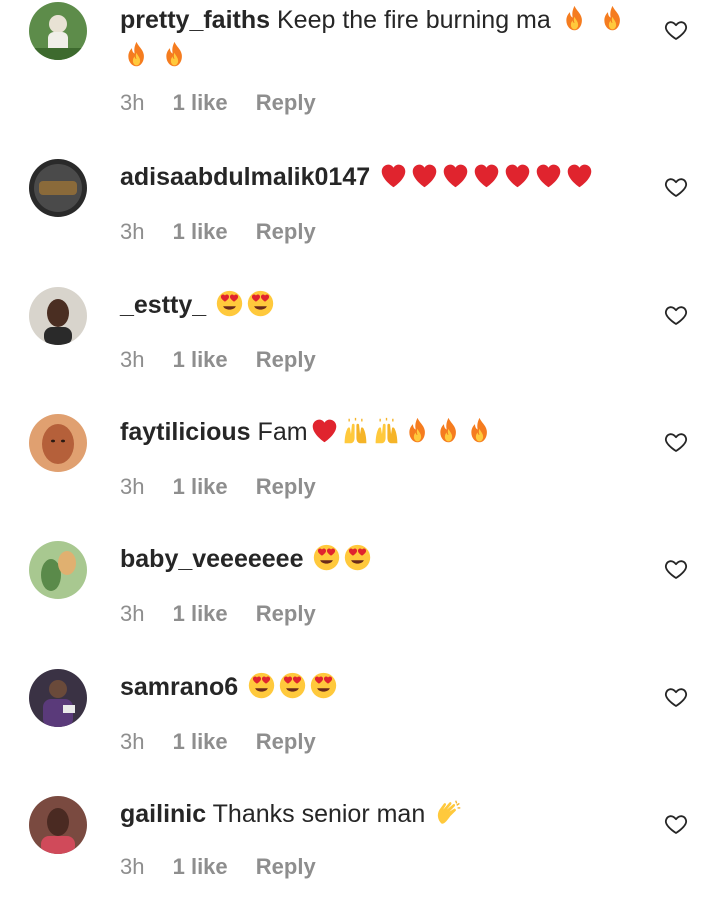 The width and height of the screenshot is (720, 916). I want to click on comment-username: adisaabdulmalik0147, so click(245, 177).